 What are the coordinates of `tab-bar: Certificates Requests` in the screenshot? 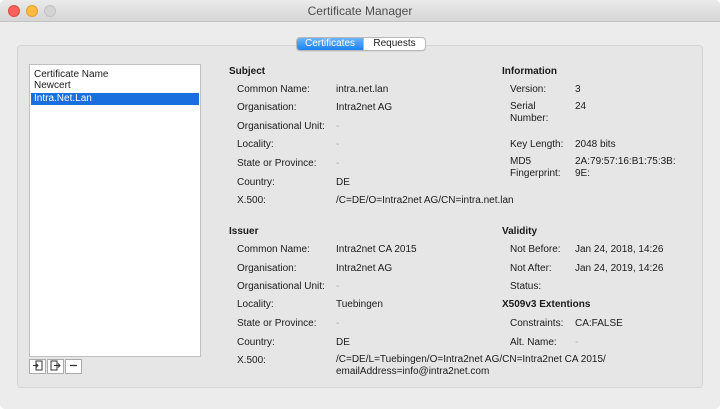 It's located at (361, 44).